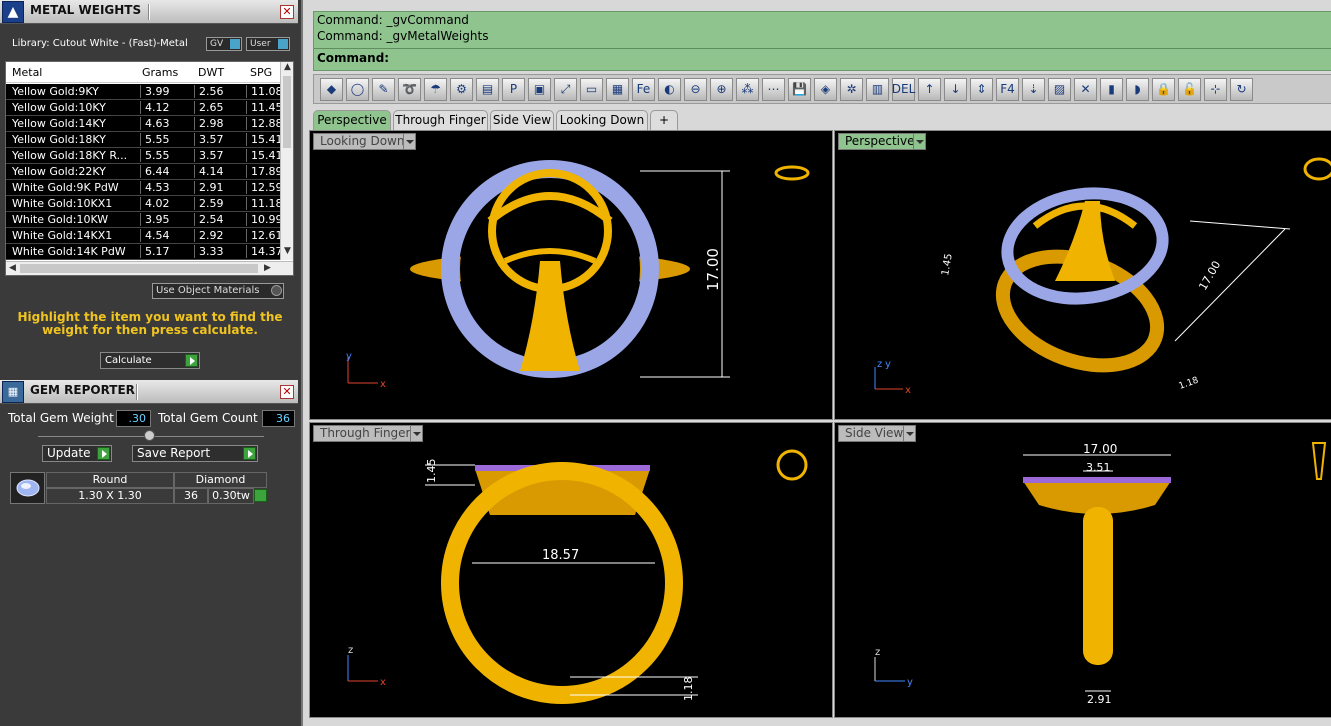  Describe the element at coordinates (286, 161) in the screenshot. I see `vertical-scrollbar: ▲ ▼` at that location.